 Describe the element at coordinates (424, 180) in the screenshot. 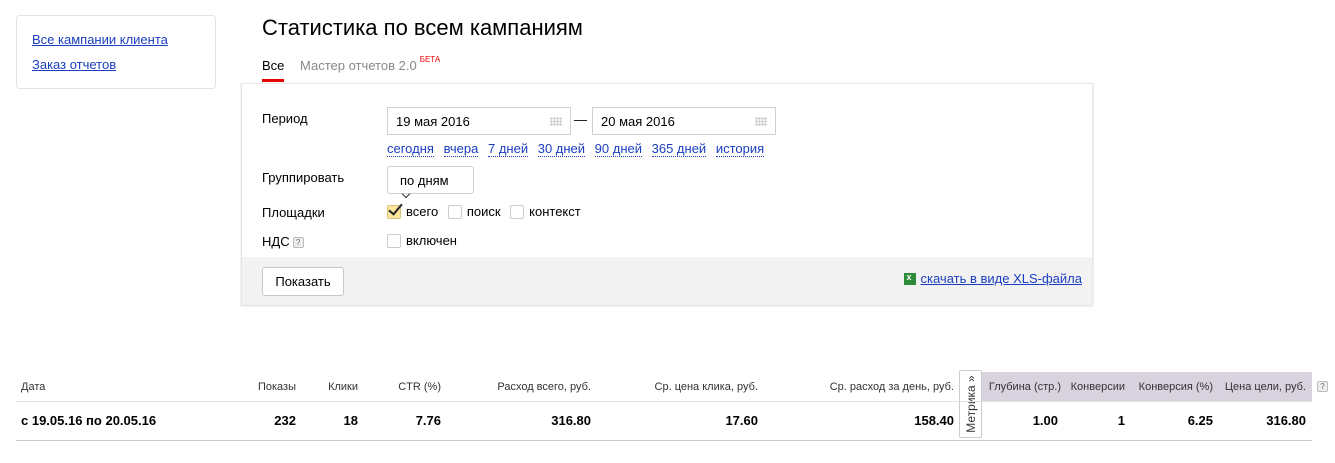

I see `group-by-value: по дням` at that location.